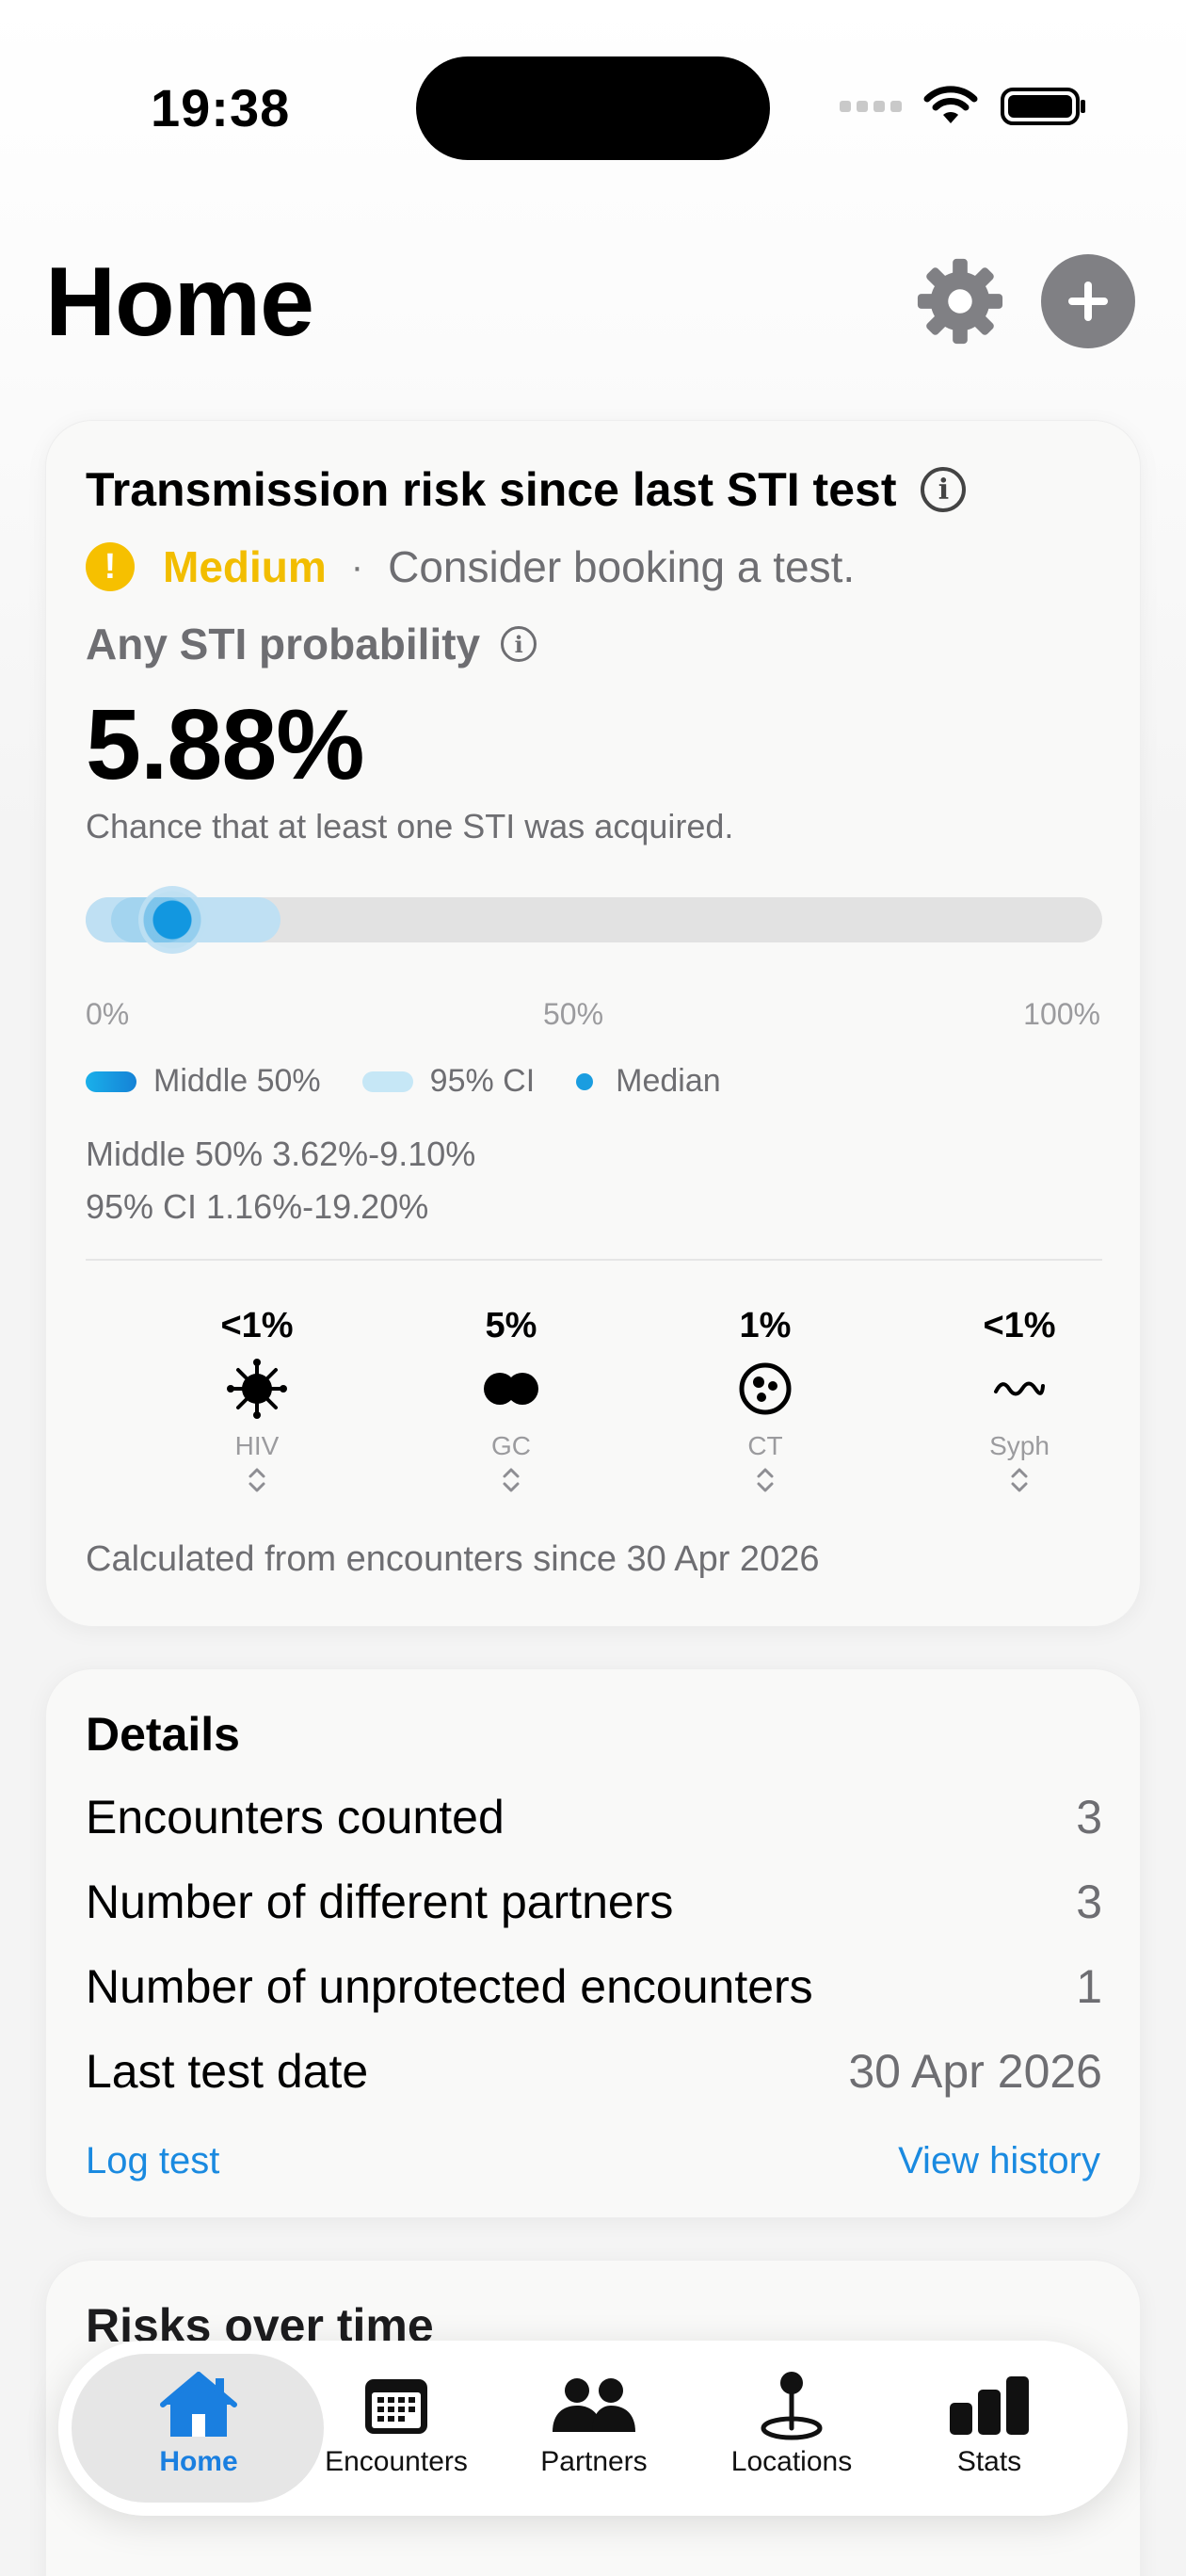 This screenshot has height=2576, width=1186. What do you see at coordinates (594, 2071) in the screenshot?
I see `detail-row-last-test: Last test date 30 Apr 2026` at bounding box center [594, 2071].